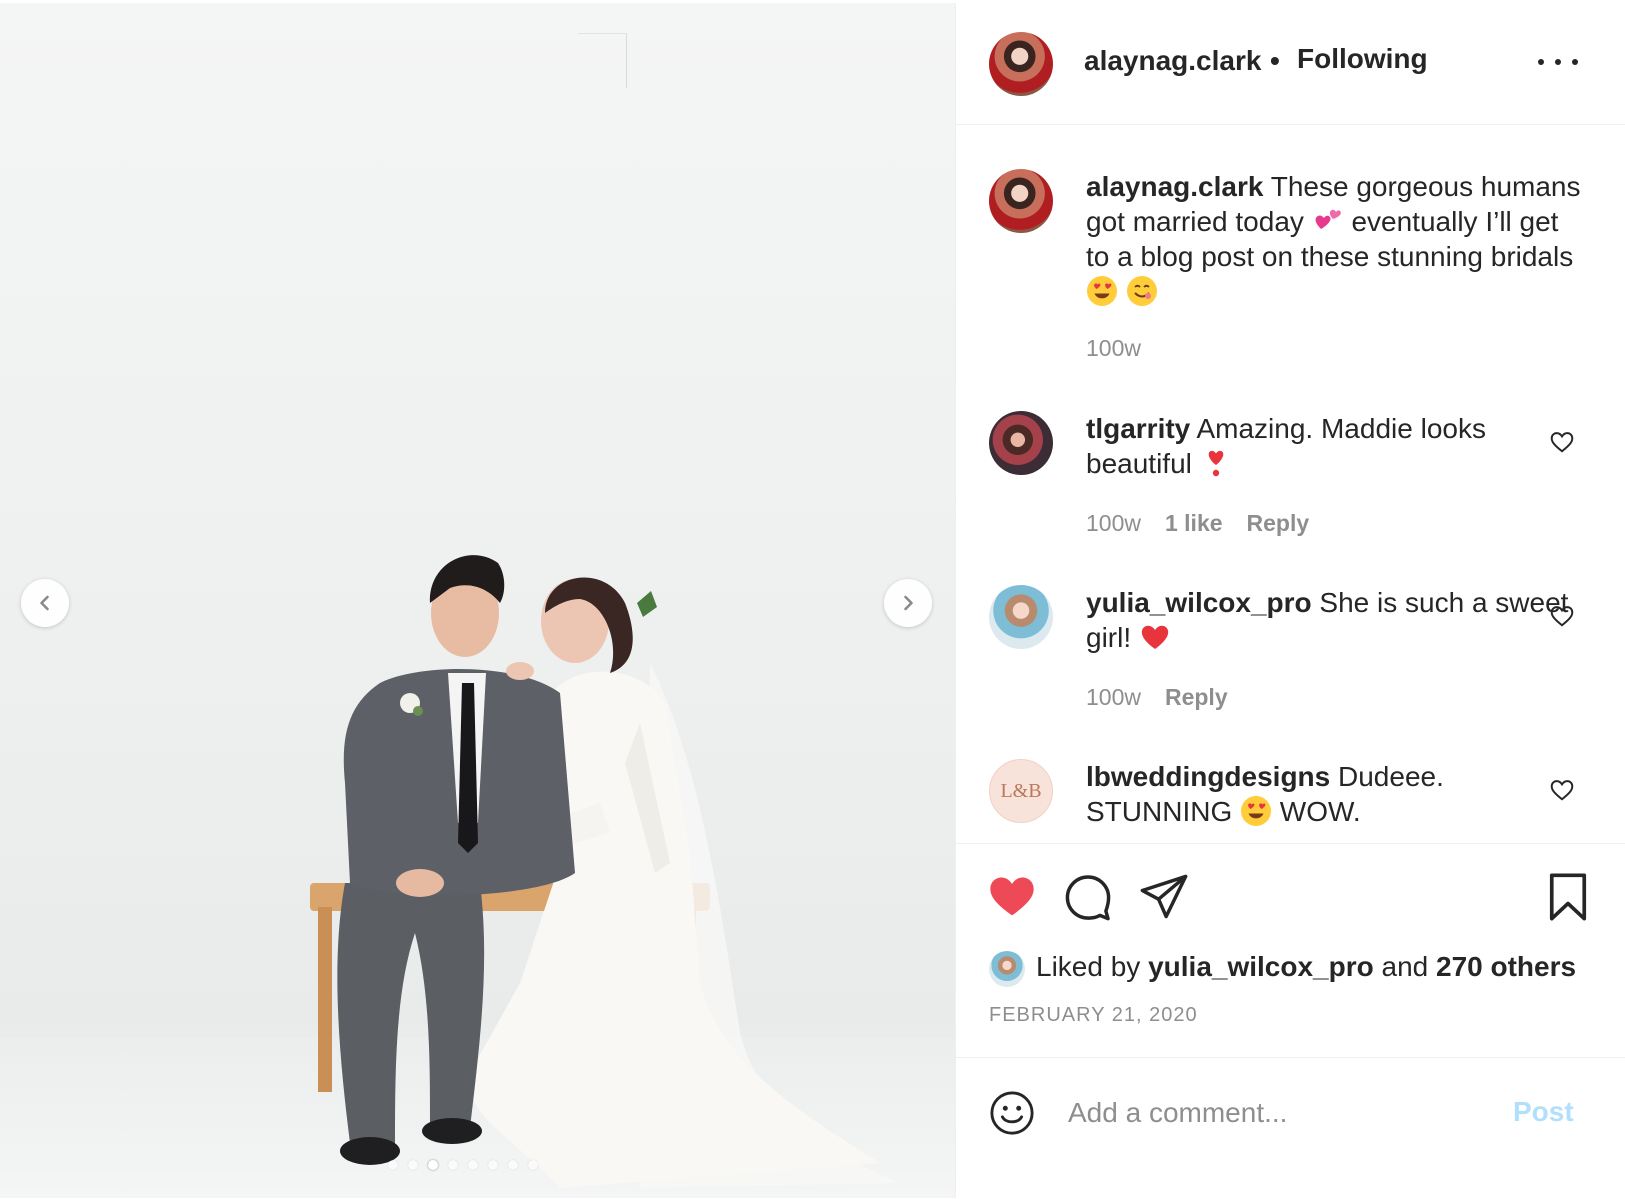 The width and height of the screenshot is (1625, 1199). Describe the element at coordinates (1141, 291) in the screenshot. I see `smiling-face-icon` at that location.